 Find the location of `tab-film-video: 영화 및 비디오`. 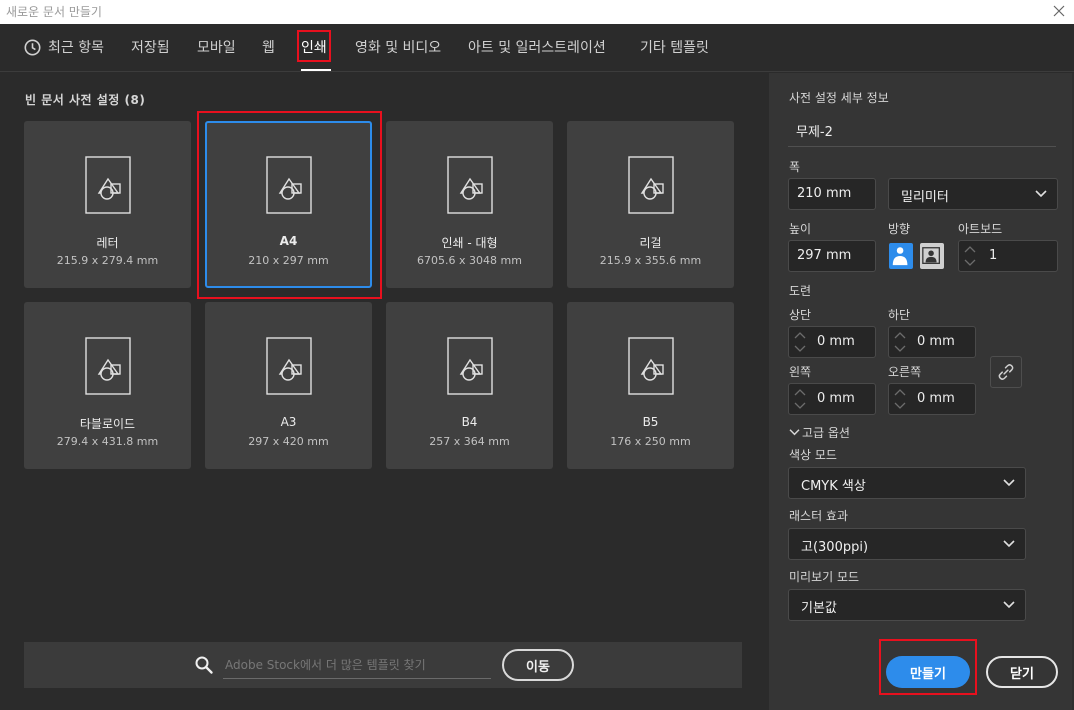

tab-film-video: 영화 및 비디오 is located at coordinates (398, 47).